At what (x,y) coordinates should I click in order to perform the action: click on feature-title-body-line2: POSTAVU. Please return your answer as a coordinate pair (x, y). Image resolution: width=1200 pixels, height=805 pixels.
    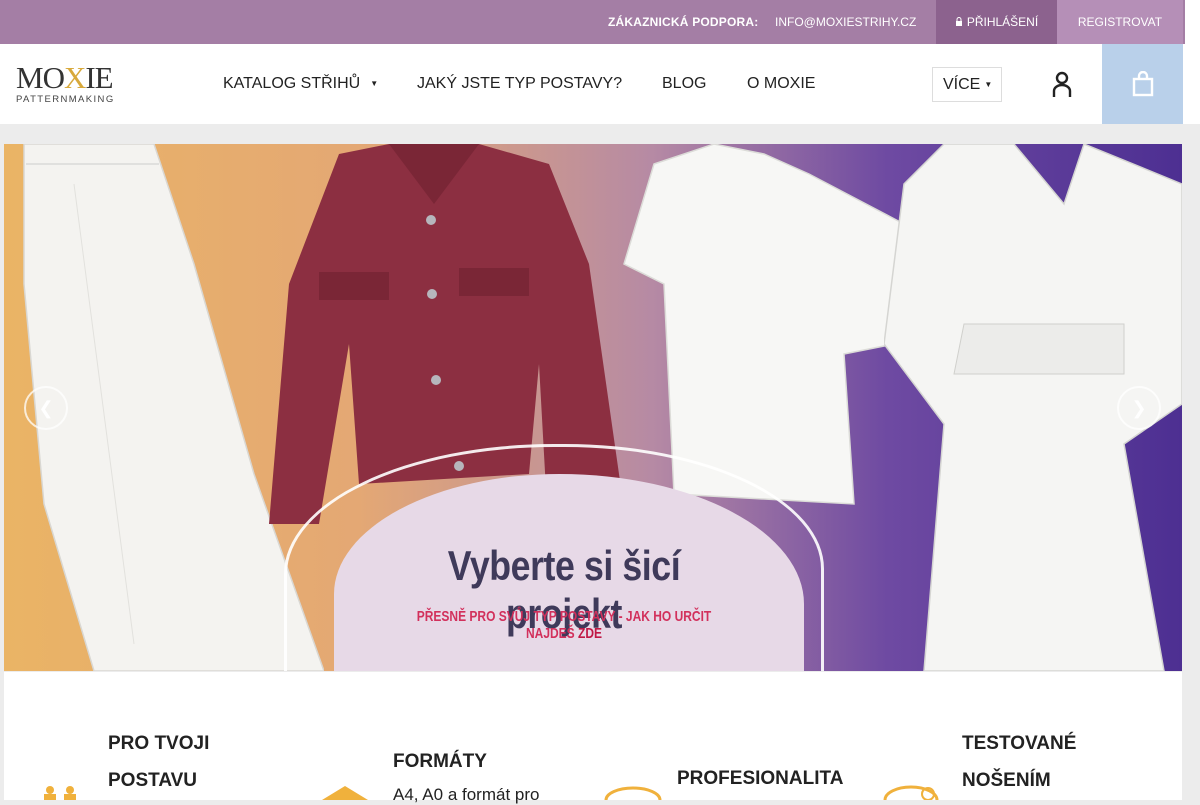
    Looking at the image, I should click on (153, 780).